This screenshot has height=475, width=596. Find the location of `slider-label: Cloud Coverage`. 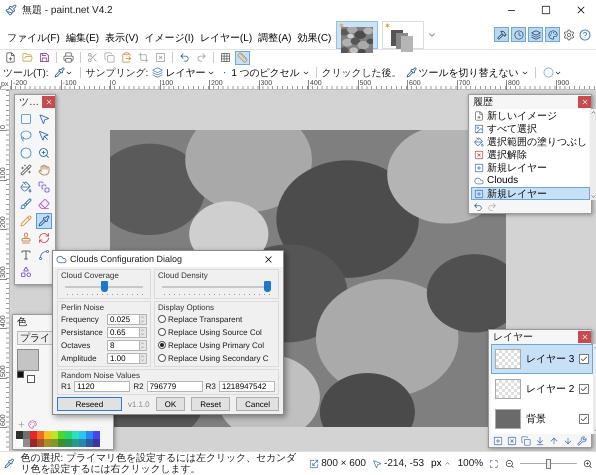

slider-label: Cloud Coverage is located at coordinates (90, 275).